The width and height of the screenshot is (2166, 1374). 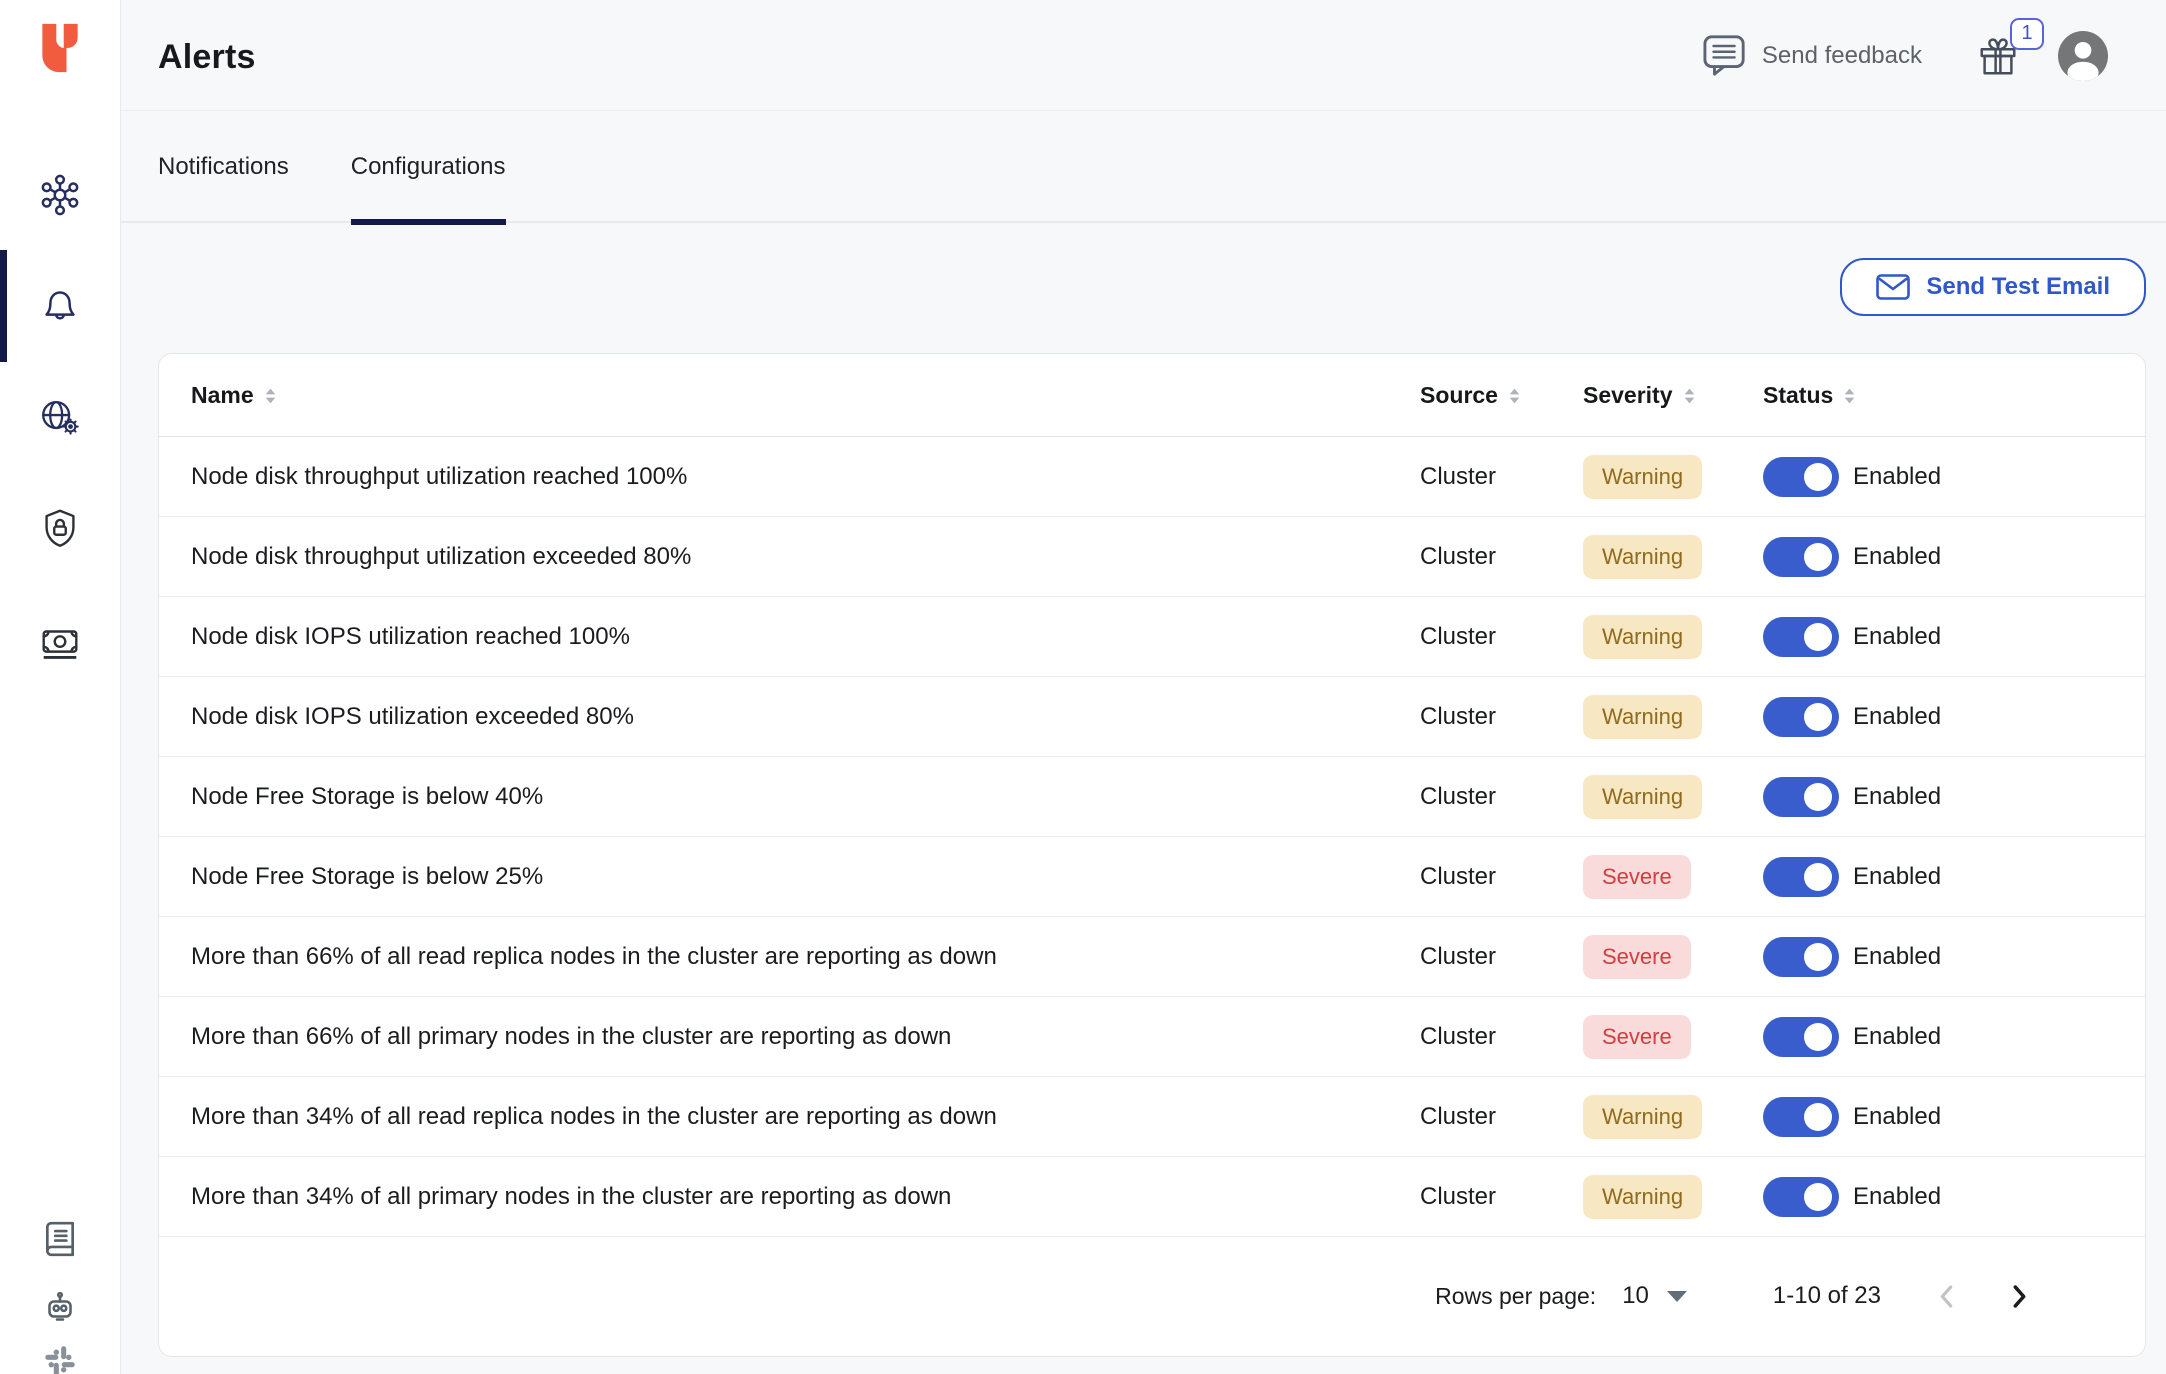 I want to click on globe-gear-icon, so click(x=60, y=417).